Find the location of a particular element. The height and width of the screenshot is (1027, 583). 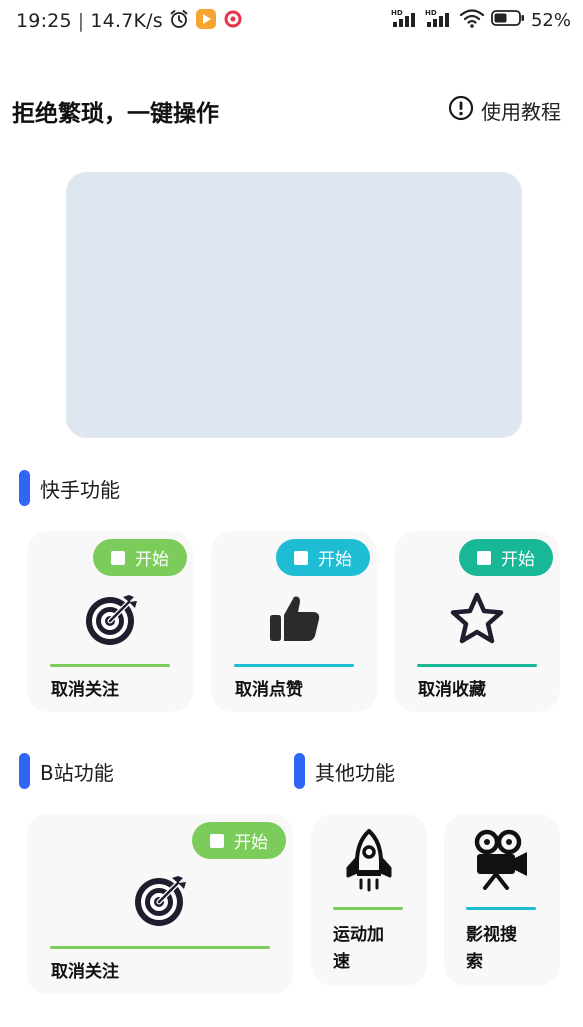

card-ks-unlike: 开始 取消点赞 is located at coordinates (294, 621).